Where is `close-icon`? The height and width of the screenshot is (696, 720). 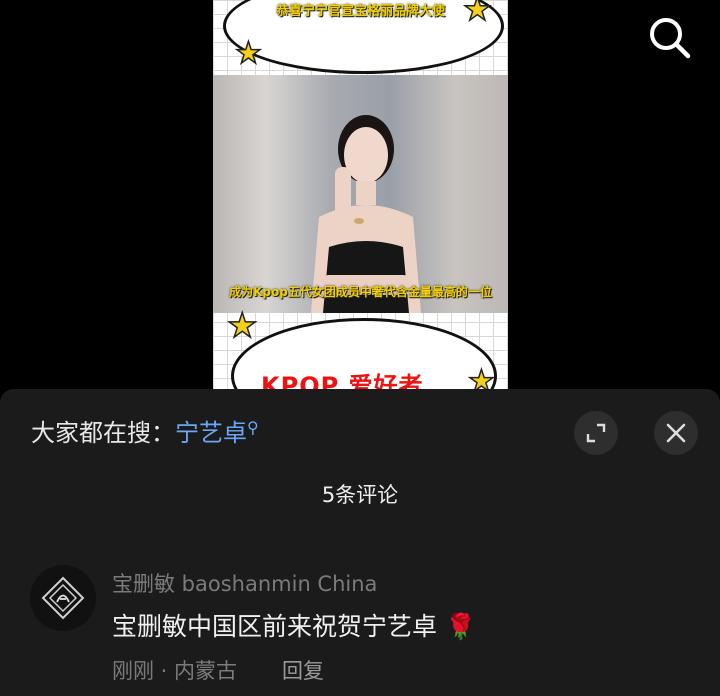
close-icon is located at coordinates (676, 433).